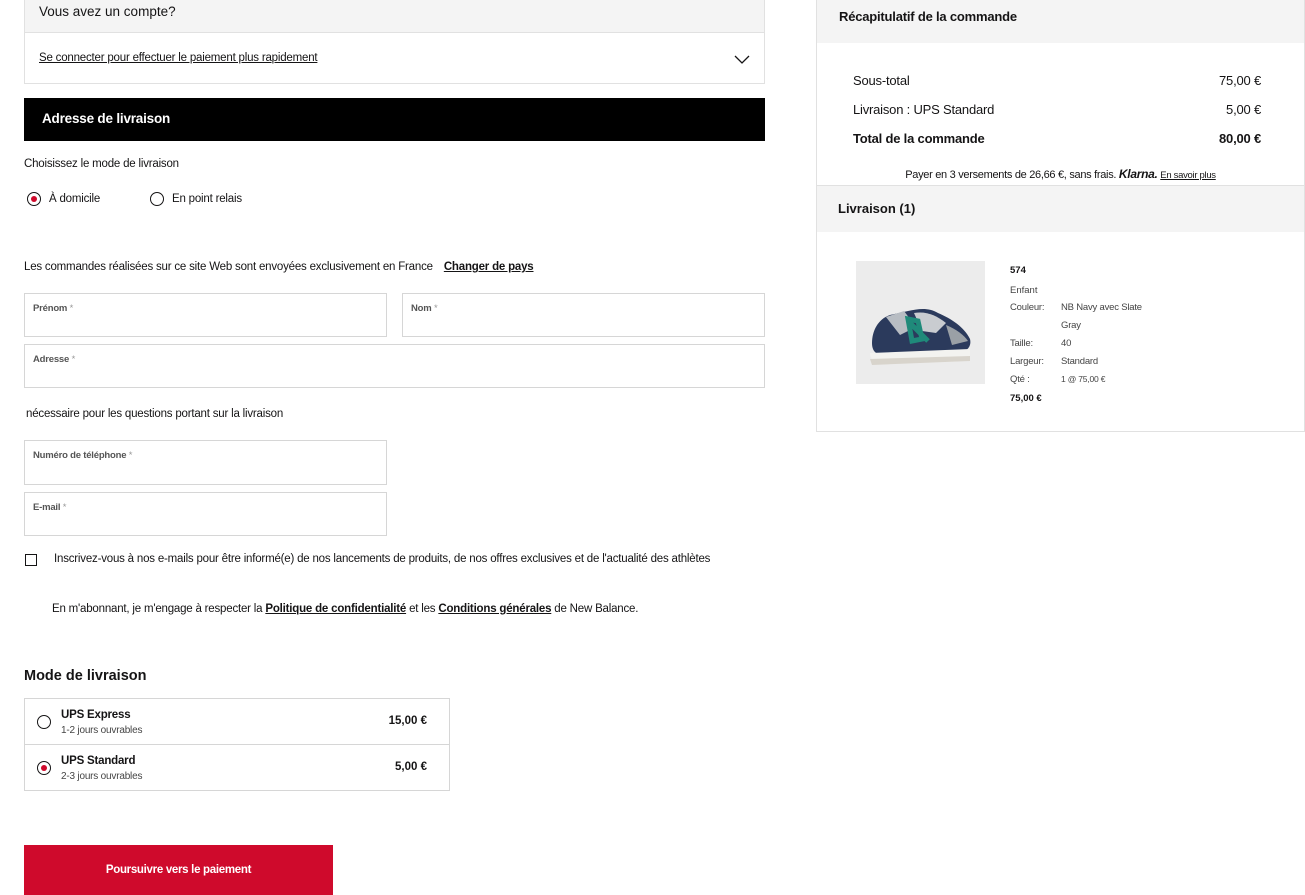 The image size is (1305, 895). Describe the element at coordinates (237, 768) in the screenshot. I see `ups-standard-option: UPS Standard 2-3 jours ouvrables 5,00 €` at that location.